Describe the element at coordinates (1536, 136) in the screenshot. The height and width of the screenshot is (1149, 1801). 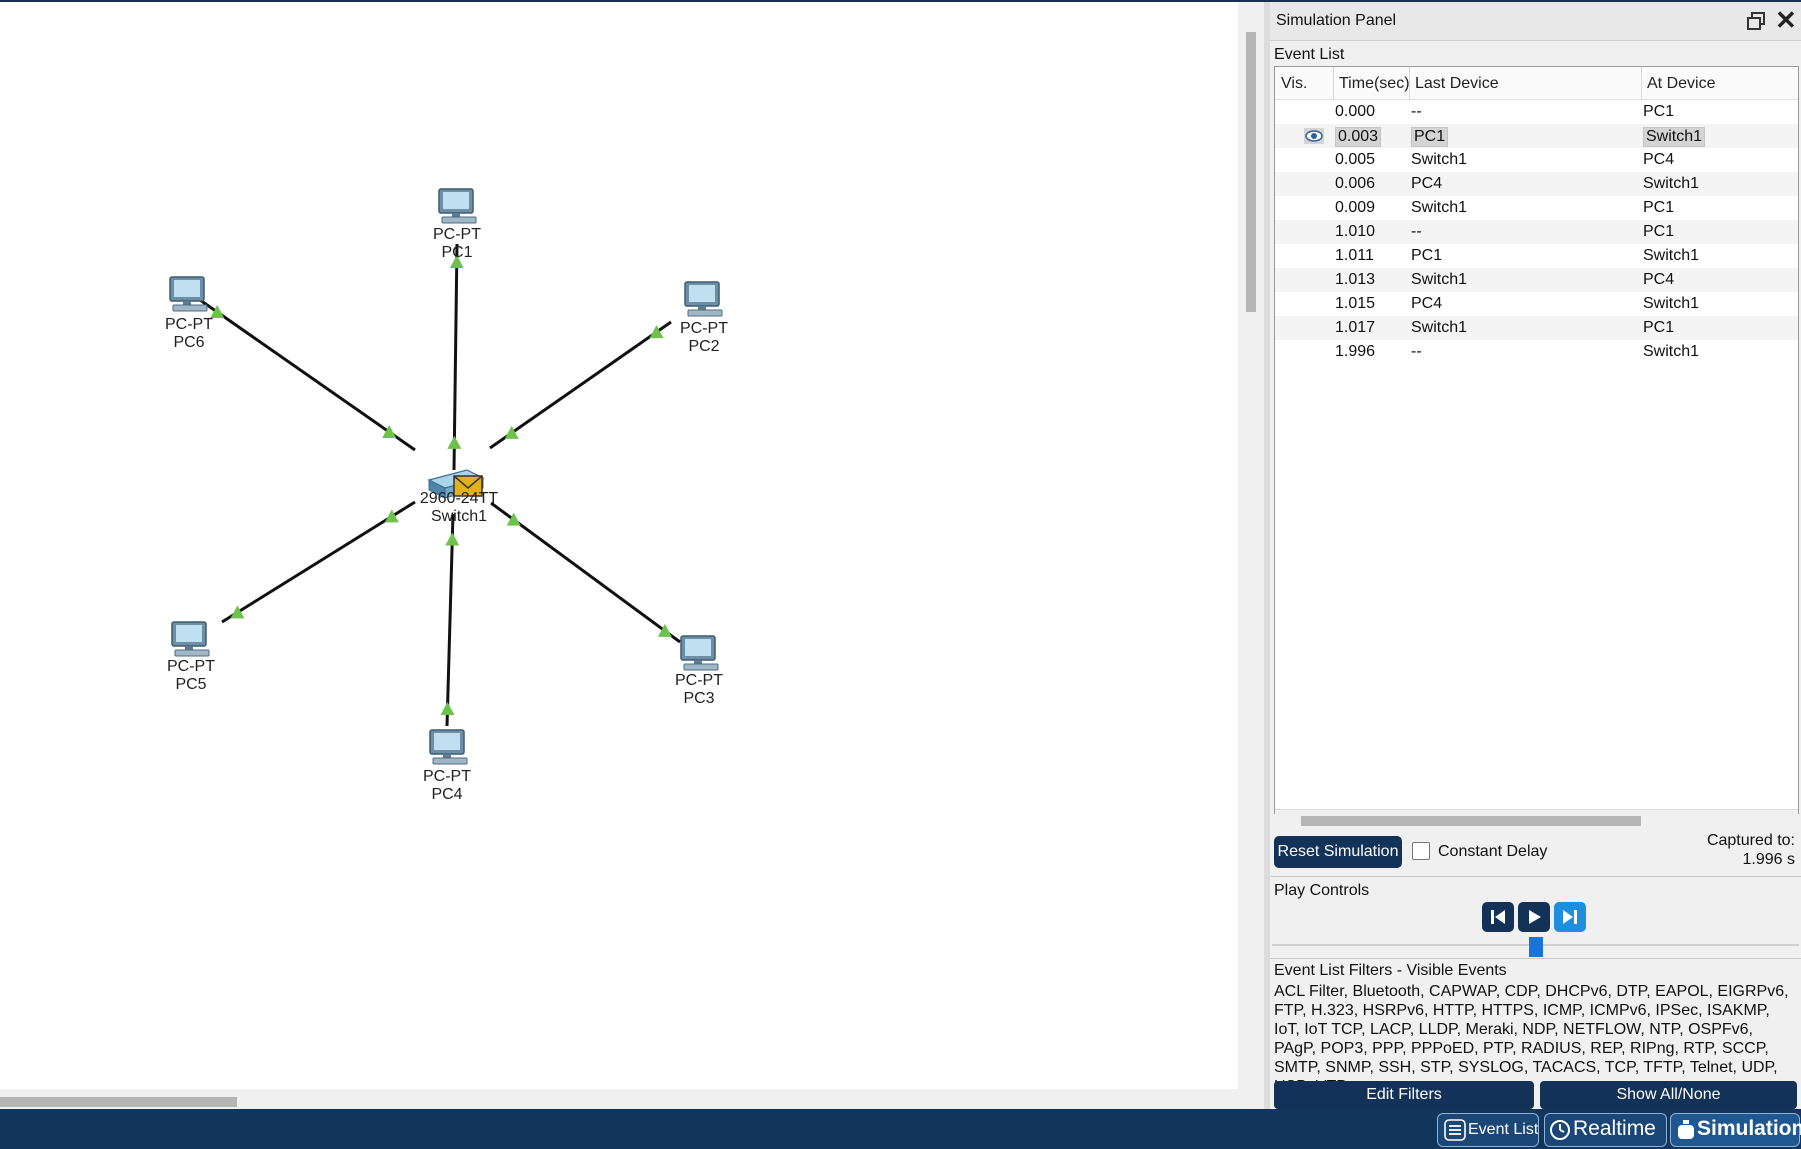
I see `event-row: 0.003 PC1 Switch1` at that location.